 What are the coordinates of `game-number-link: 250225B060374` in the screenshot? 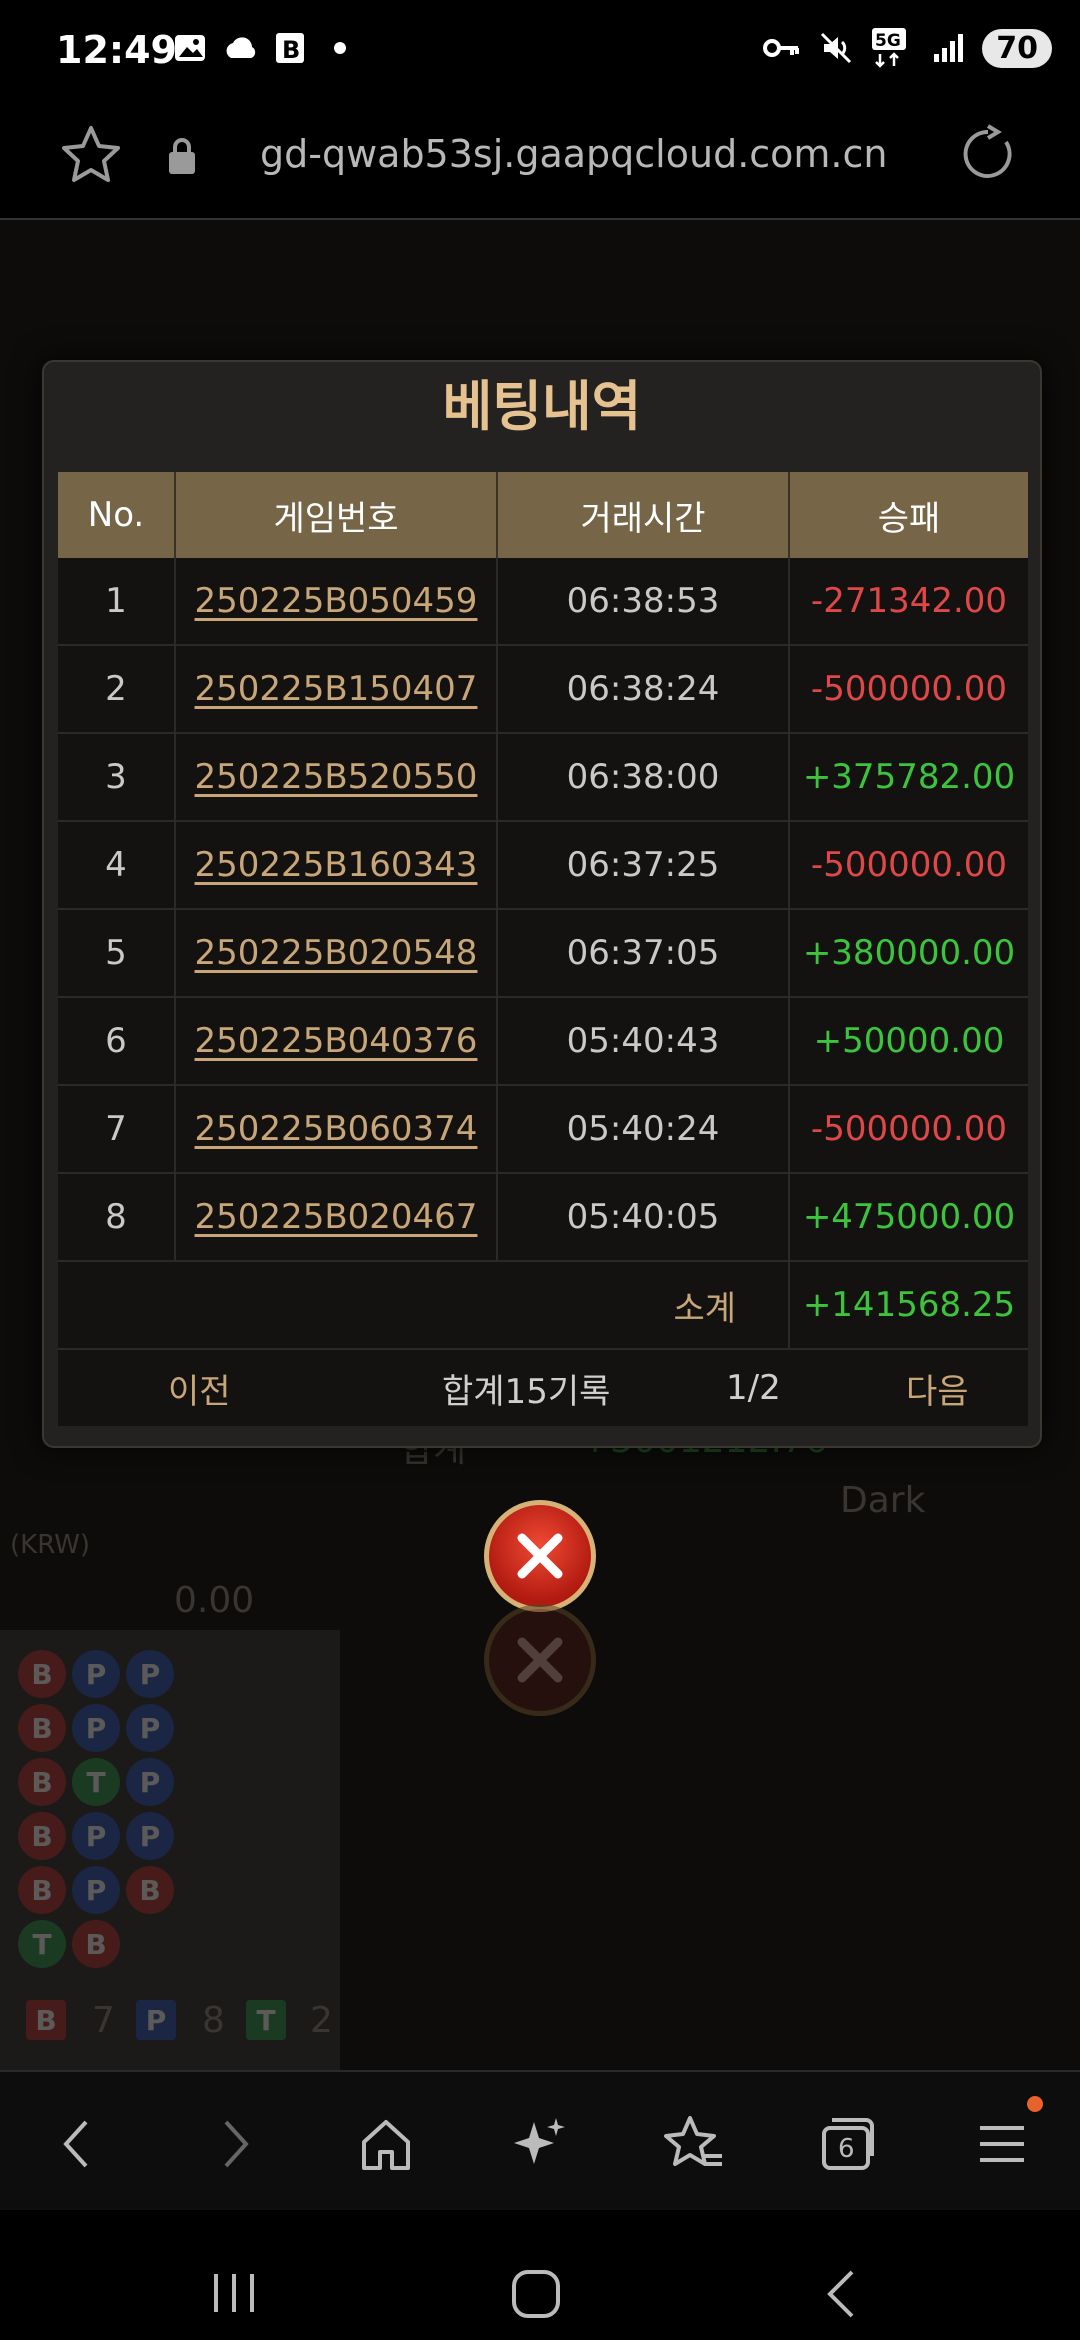 It's located at (336, 1129).